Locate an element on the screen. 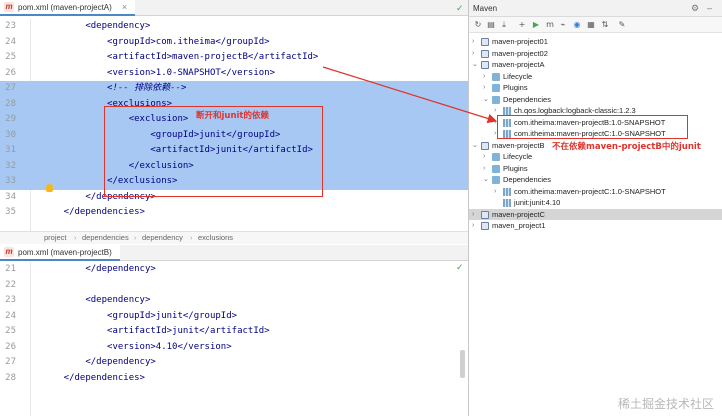 The image size is (722, 416). tree-project-maven-project02: › maven-project02 is located at coordinates (595, 54).